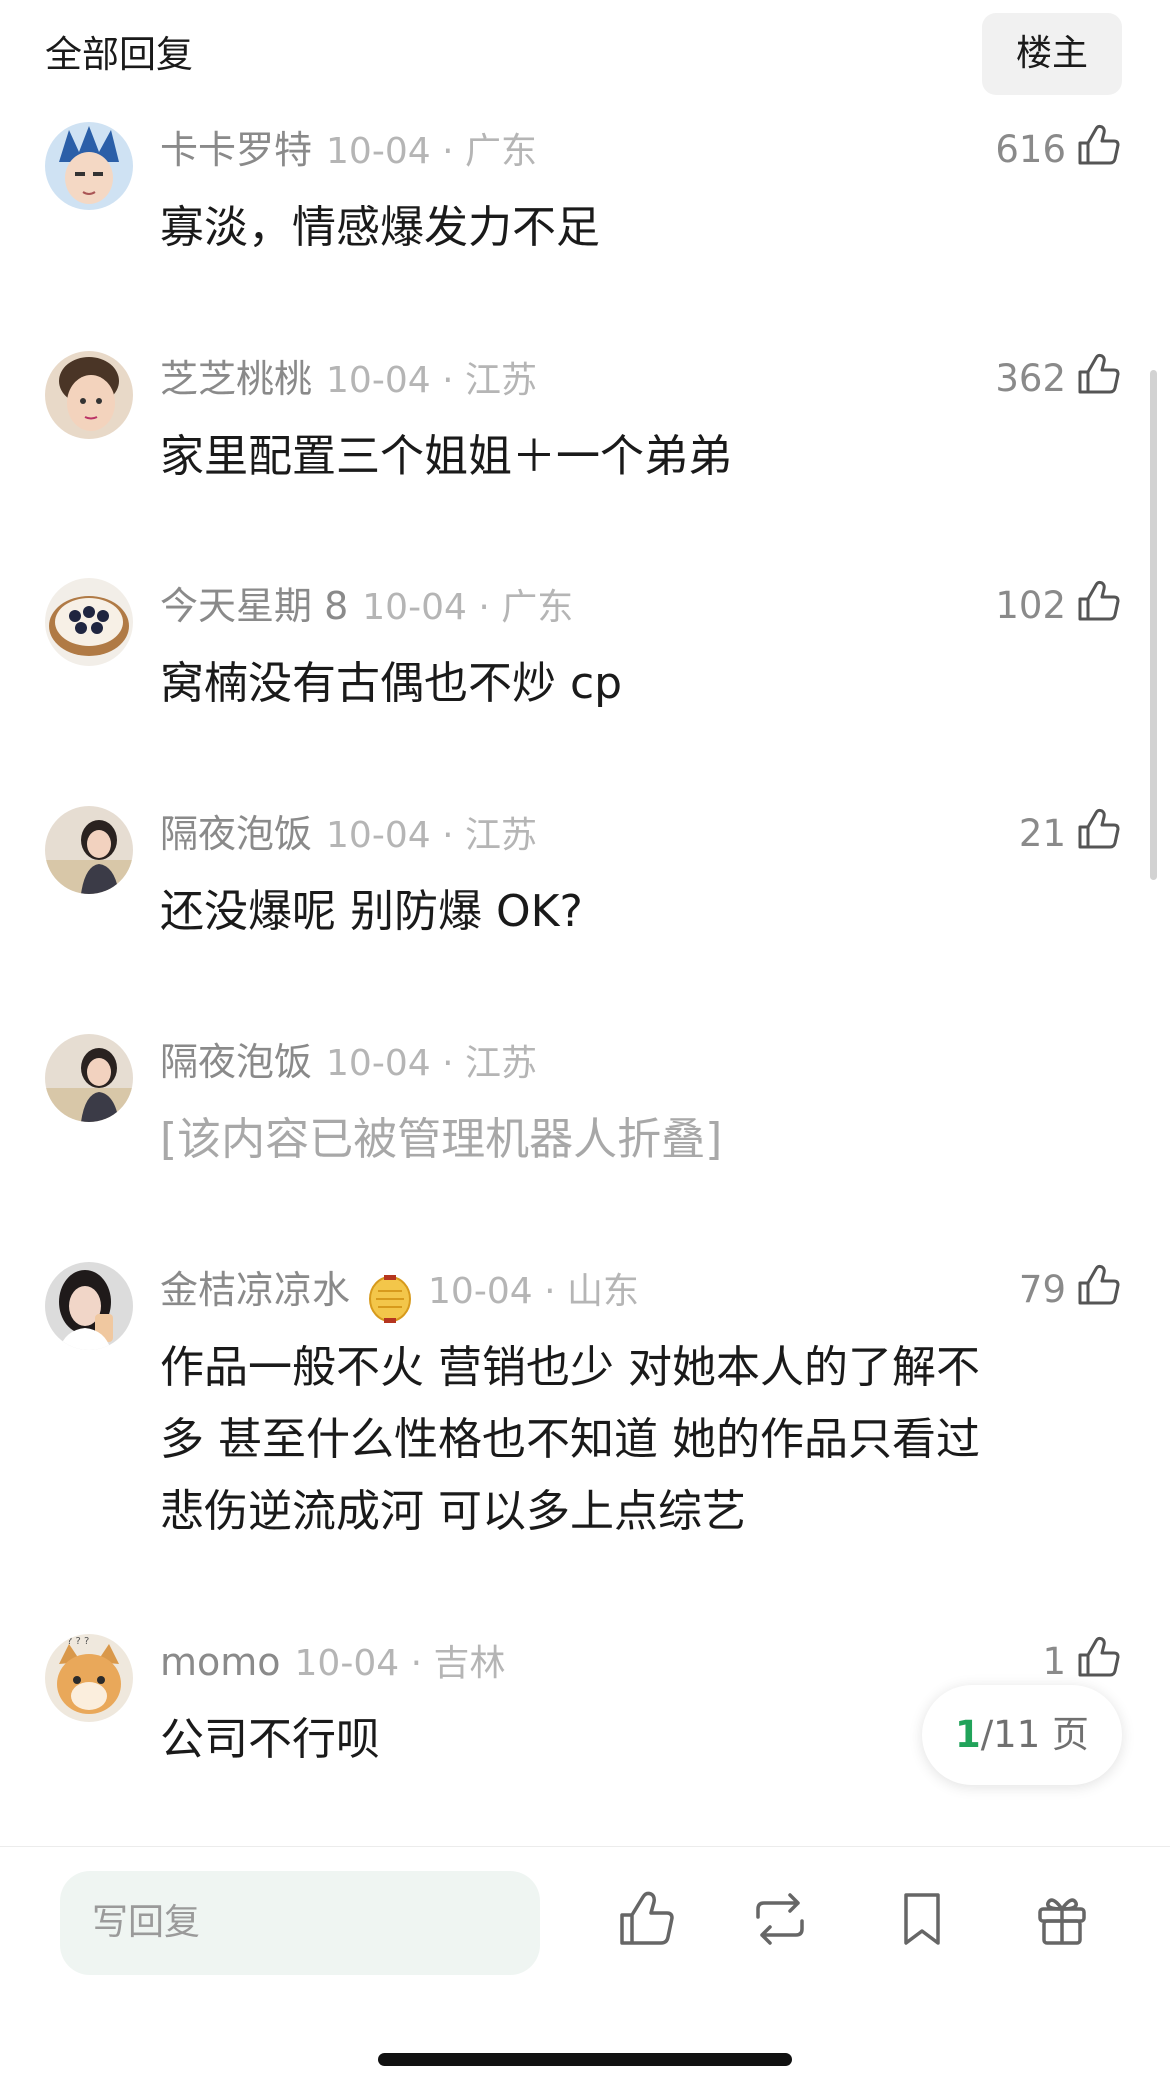 The image size is (1170, 2096). Describe the element at coordinates (533, 1291) in the screenshot. I see `date-location: 10-04 · 山东` at that location.